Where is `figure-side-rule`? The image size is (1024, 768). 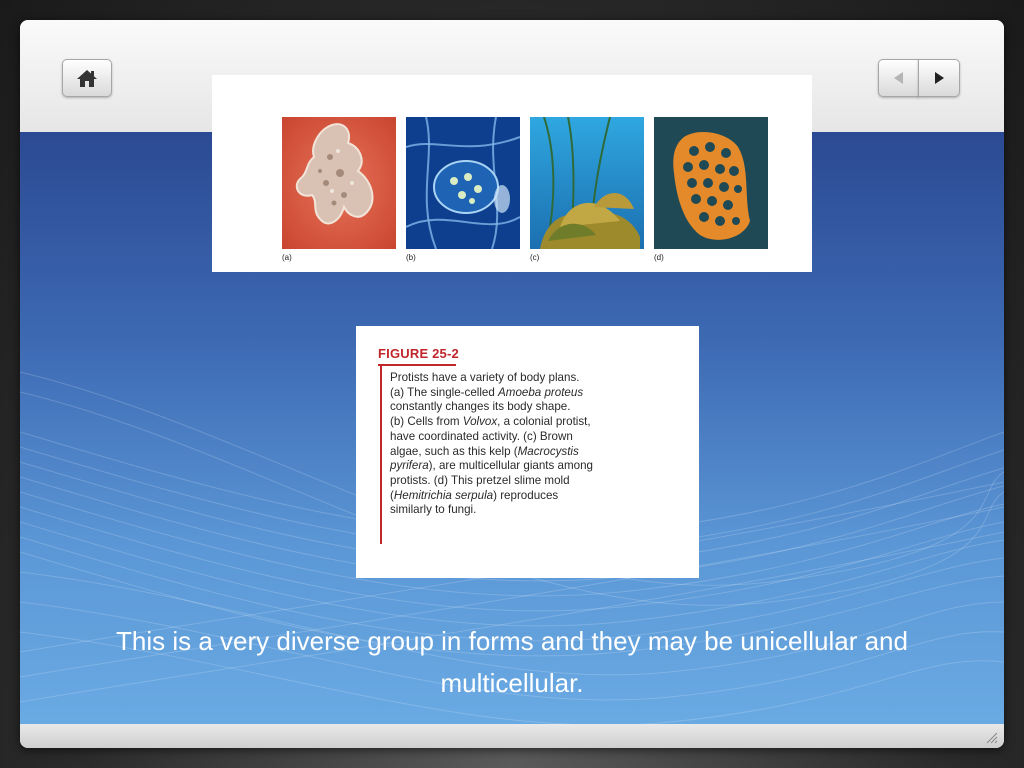 figure-side-rule is located at coordinates (381, 454).